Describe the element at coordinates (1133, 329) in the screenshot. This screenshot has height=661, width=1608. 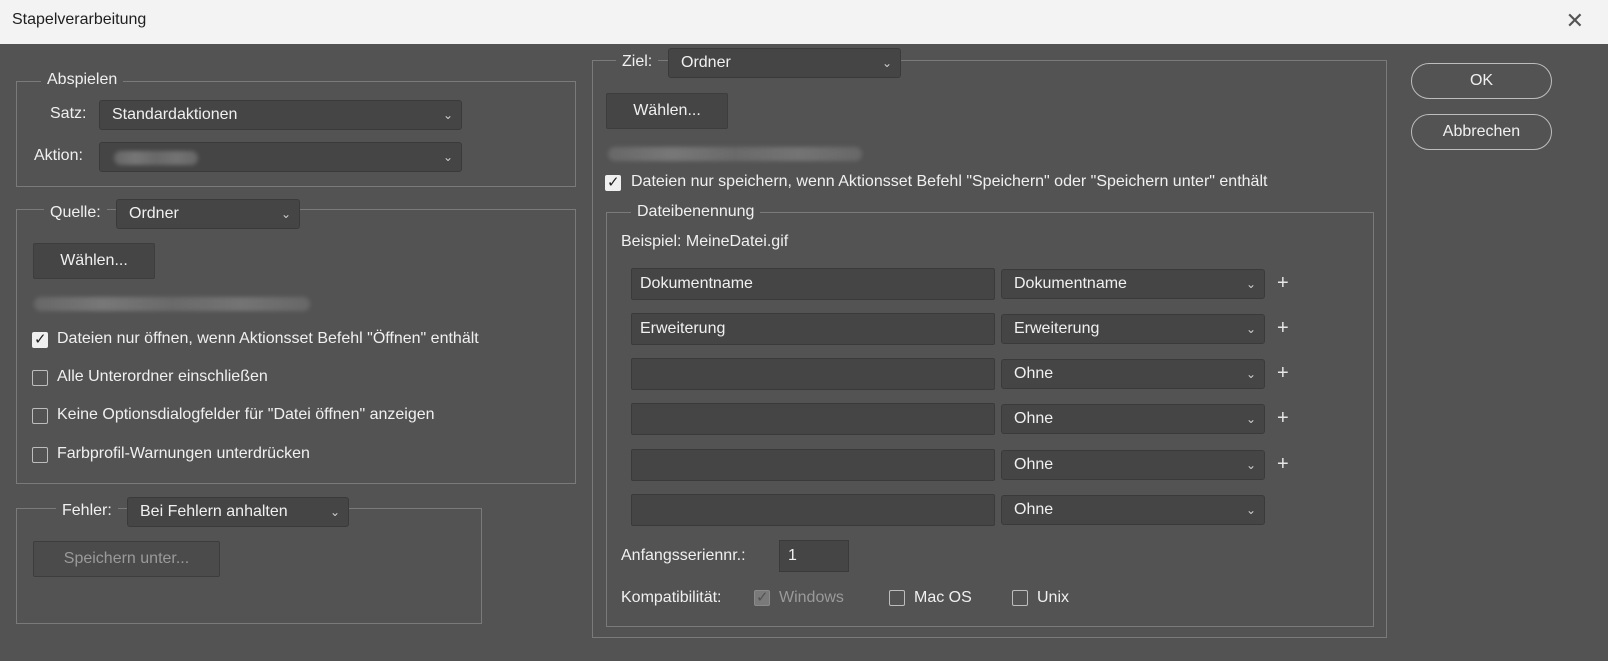
I see `naming-select: Erweiterung ⌄` at that location.